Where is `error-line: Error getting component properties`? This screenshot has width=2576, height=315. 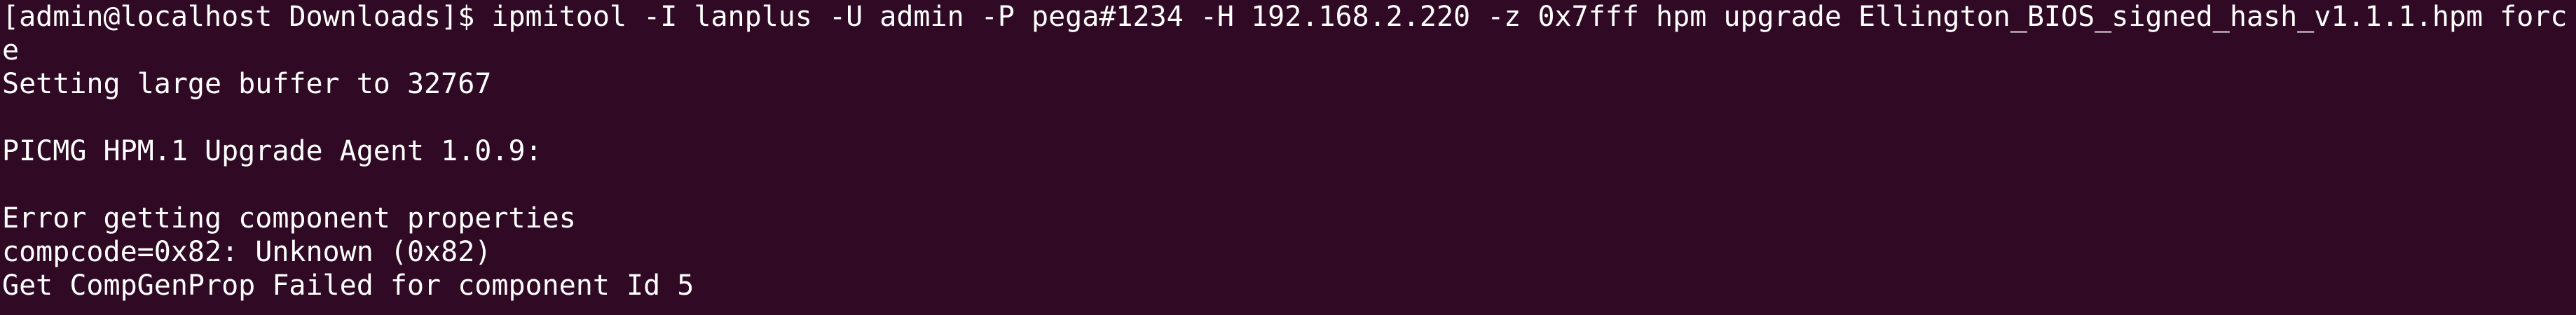
error-line: Error getting component properties is located at coordinates (289, 218).